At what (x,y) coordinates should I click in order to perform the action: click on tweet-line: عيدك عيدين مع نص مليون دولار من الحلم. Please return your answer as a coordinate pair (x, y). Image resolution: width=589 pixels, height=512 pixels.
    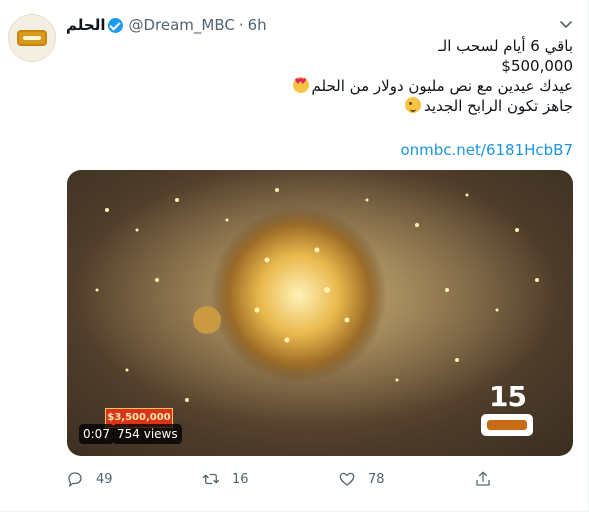
    Looking at the image, I should click on (323, 86).